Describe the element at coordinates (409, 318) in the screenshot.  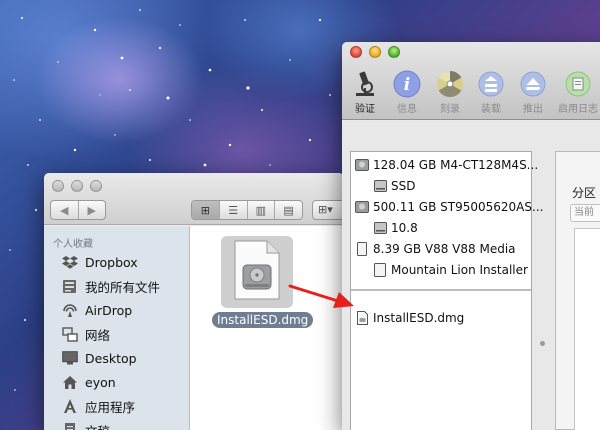
I see `disk-image-row: InstallESD.dmg` at that location.